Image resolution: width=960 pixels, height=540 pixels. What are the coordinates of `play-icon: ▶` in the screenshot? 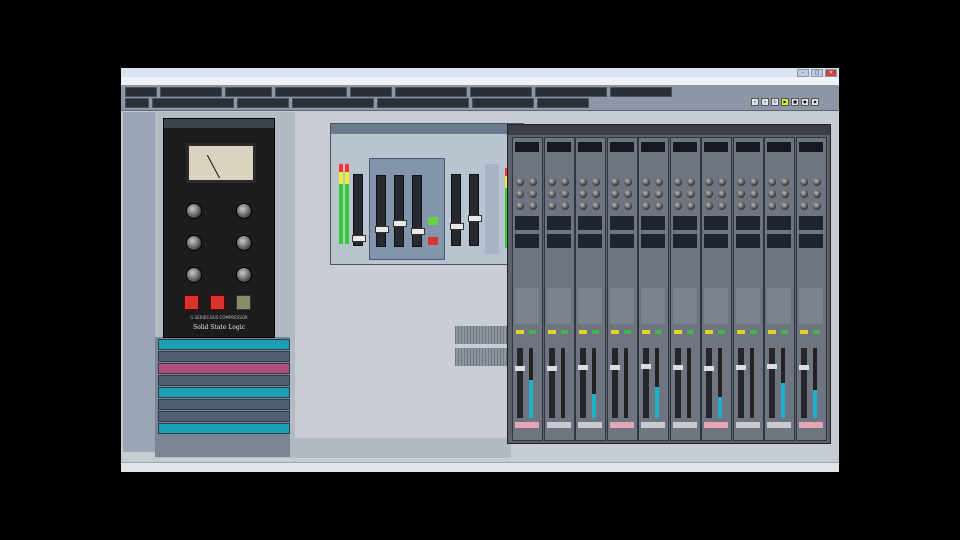 It's located at (785, 102).